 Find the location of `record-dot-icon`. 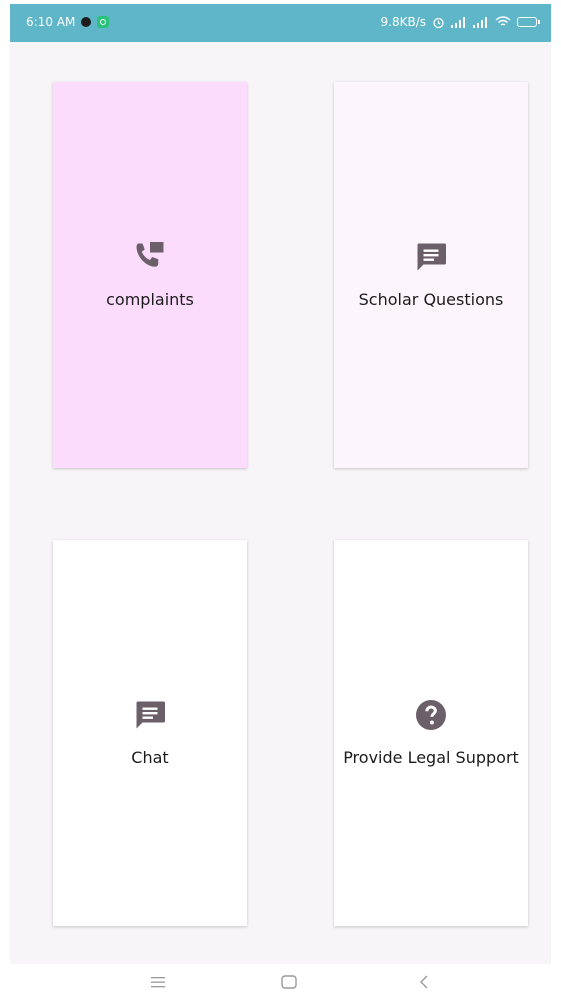

record-dot-icon is located at coordinates (86, 22).